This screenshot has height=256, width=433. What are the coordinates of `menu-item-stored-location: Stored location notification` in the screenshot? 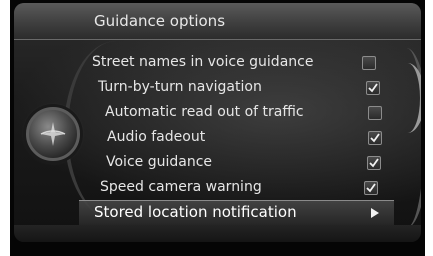 It's located at (195, 212).